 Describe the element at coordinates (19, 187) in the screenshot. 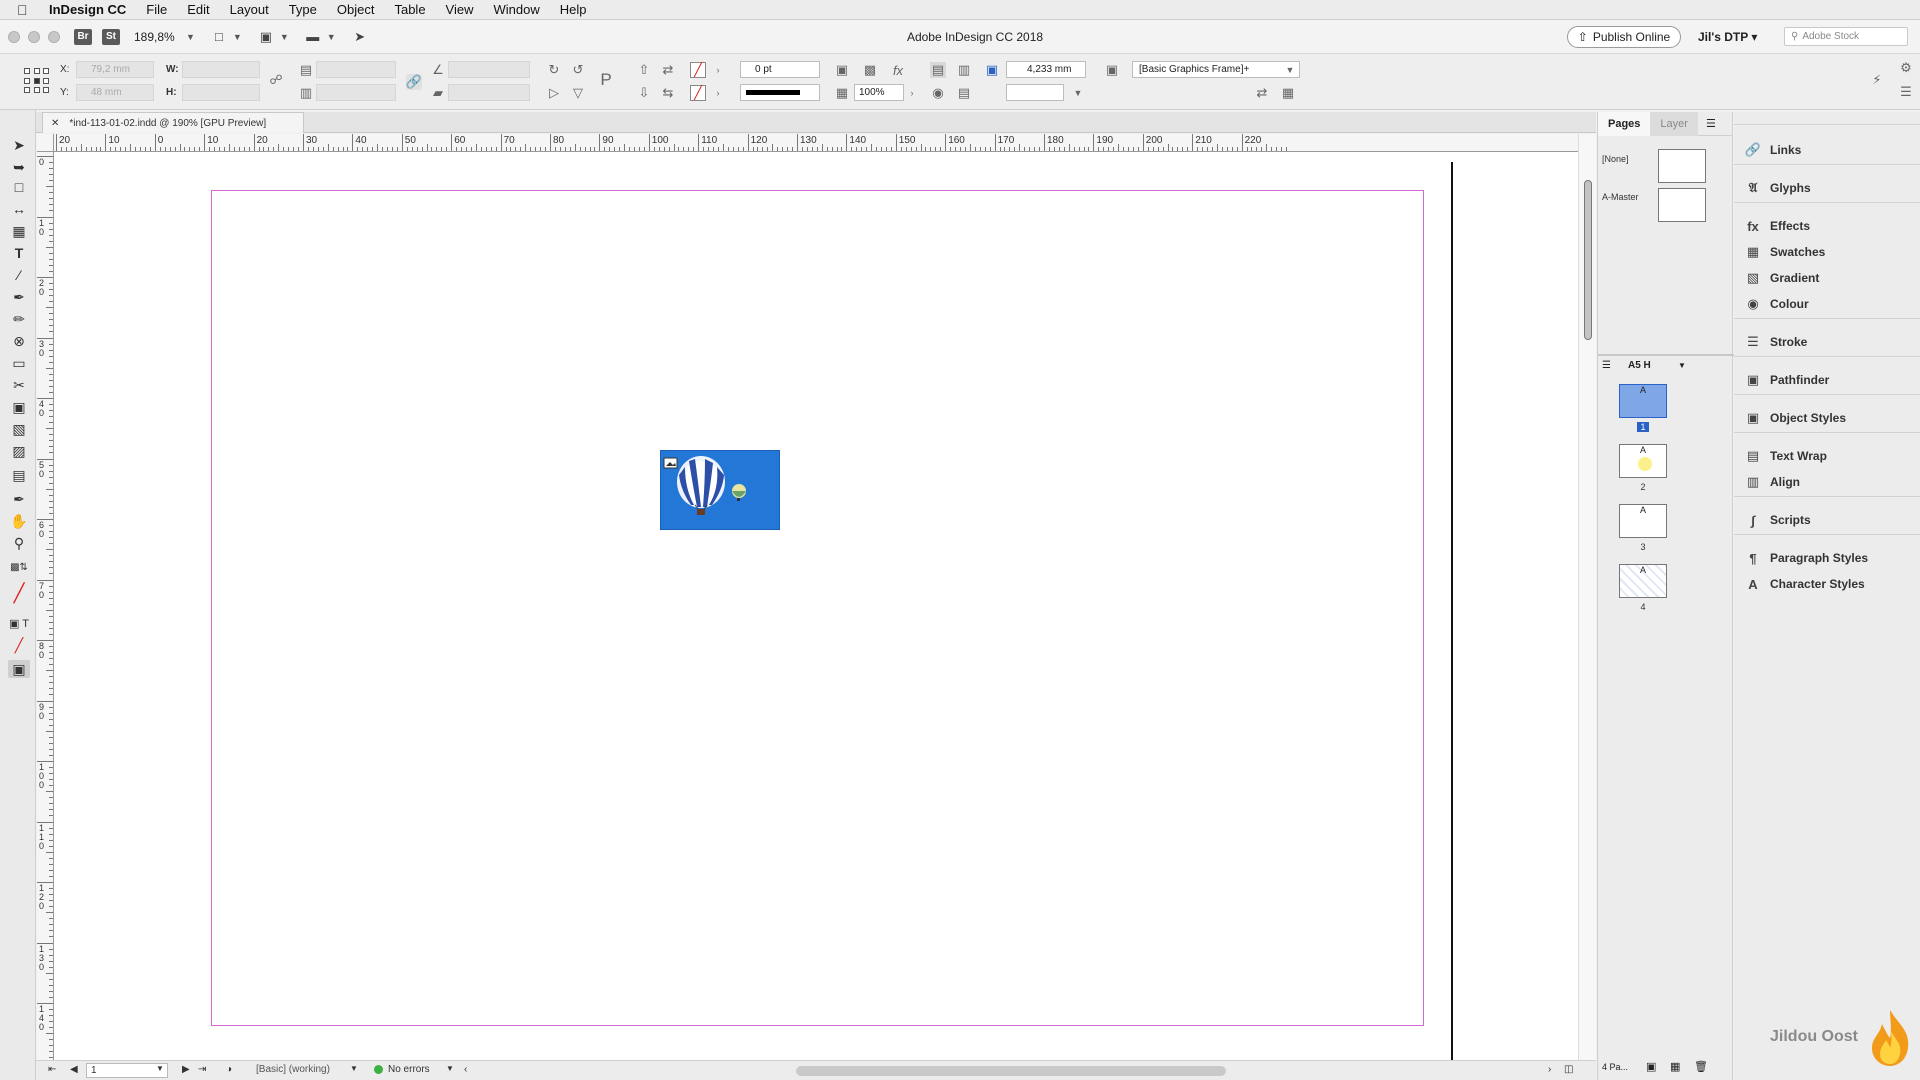

I see `page-tool-icon: □` at that location.